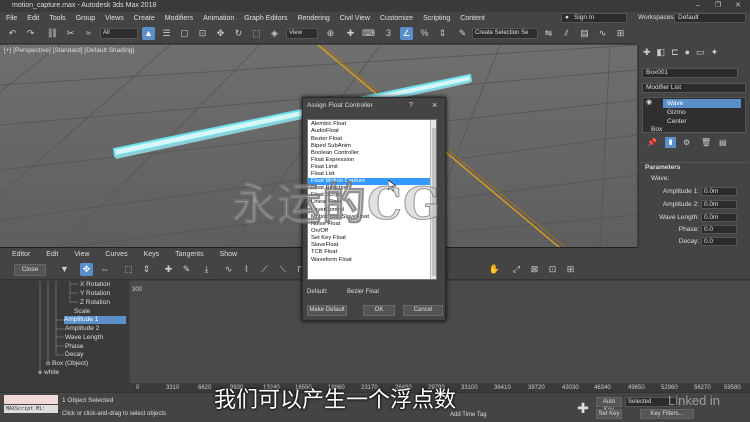  Describe the element at coordinates (694, 129) in the screenshot. I see `stack-item-box: Box` at that location.